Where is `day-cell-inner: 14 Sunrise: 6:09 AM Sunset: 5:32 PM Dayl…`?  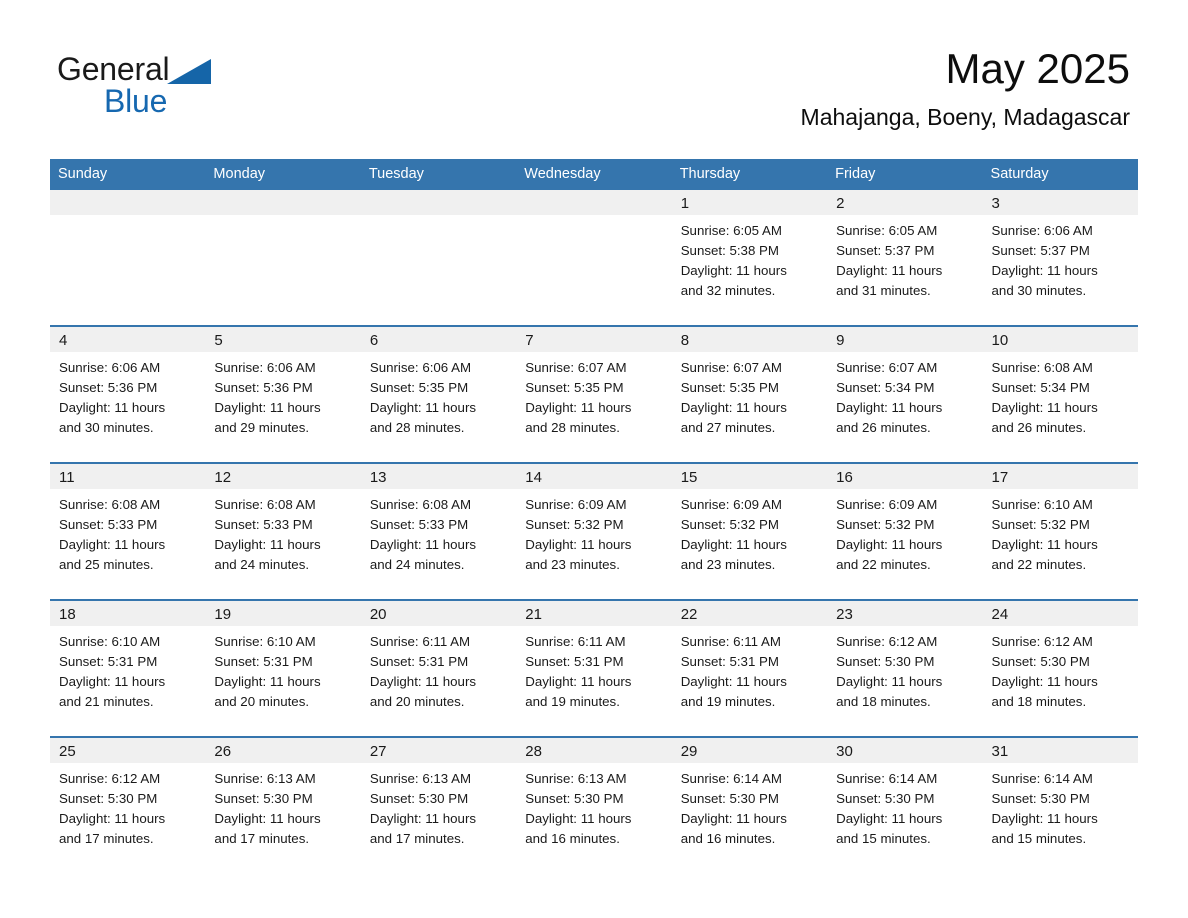 day-cell-inner: 14 Sunrise: 6:09 AM Sunset: 5:32 PM Dayl… is located at coordinates (594, 531).